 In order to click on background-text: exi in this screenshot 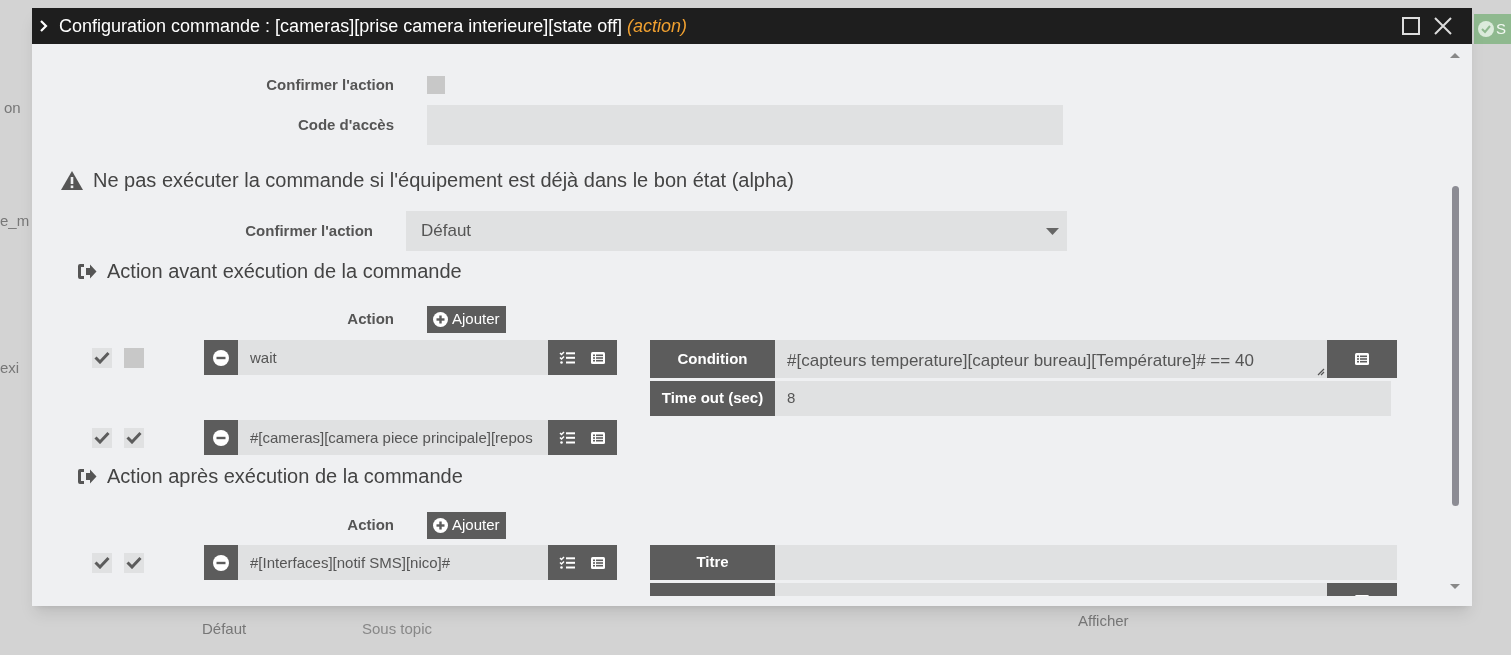, I will do `click(10, 368)`.